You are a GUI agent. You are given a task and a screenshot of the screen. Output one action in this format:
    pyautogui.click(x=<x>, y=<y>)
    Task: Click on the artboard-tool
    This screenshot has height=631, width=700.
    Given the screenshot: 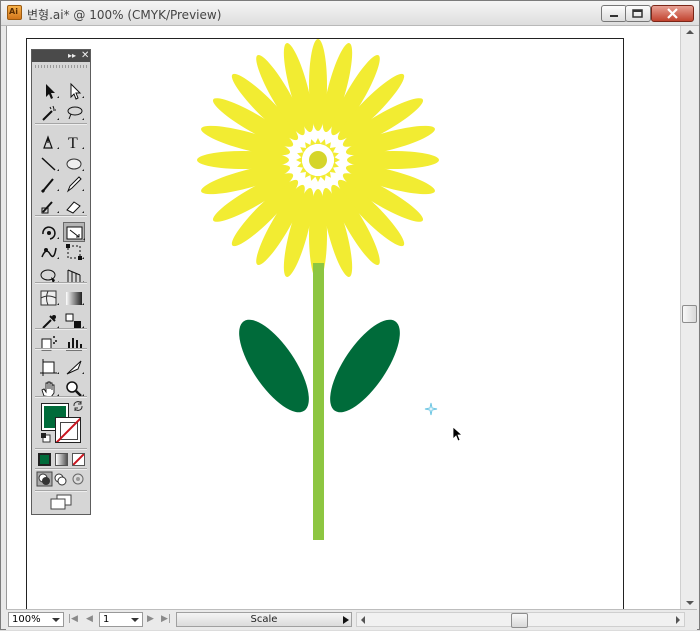 What is the action you would take?
    pyautogui.click(x=49, y=367)
    